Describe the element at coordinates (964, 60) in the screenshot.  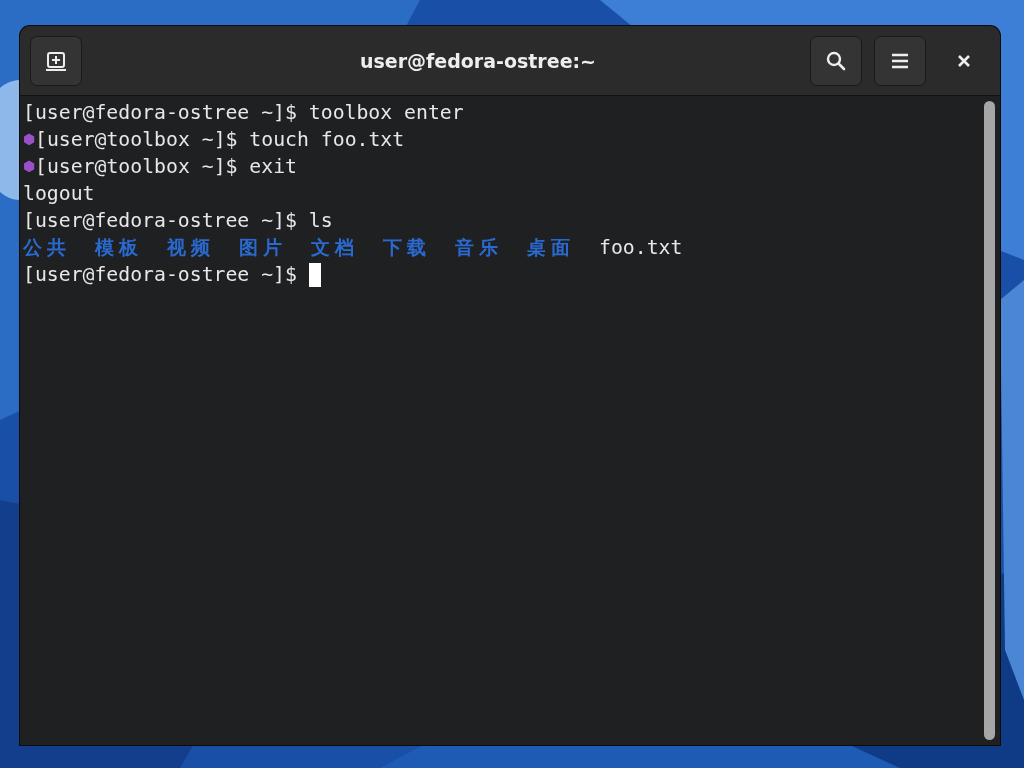
I see `close-icon` at that location.